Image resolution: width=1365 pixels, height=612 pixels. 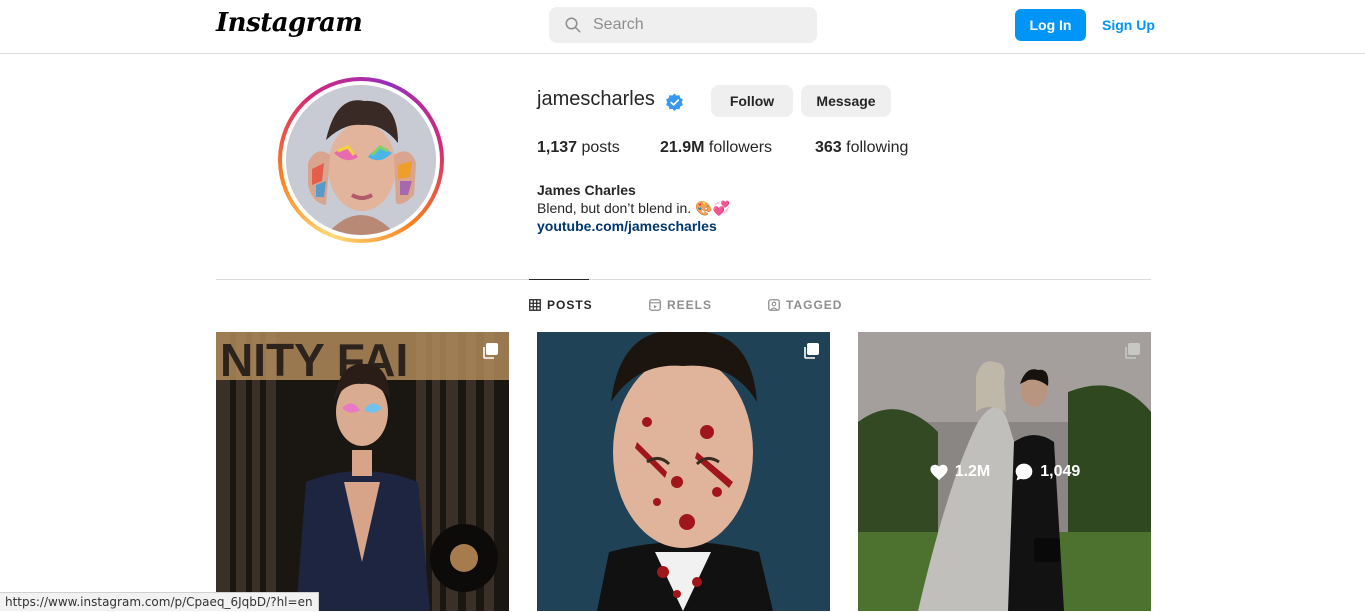 I want to click on followers-count: 21.9M, so click(x=682, y=147).